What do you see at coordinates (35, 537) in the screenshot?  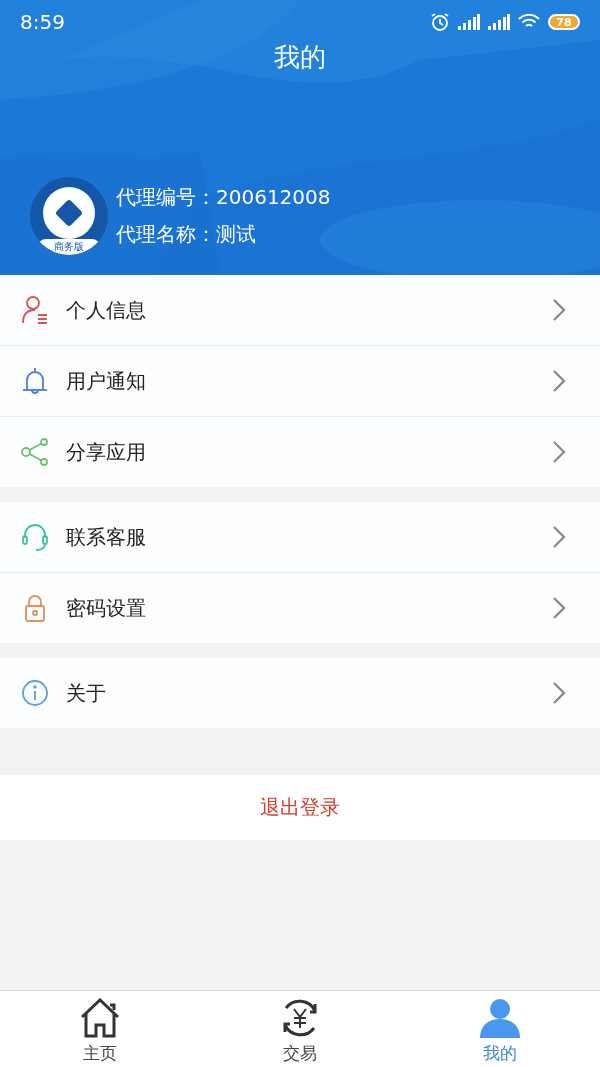 I see `headset-icon` at bounding box center [35, 537].